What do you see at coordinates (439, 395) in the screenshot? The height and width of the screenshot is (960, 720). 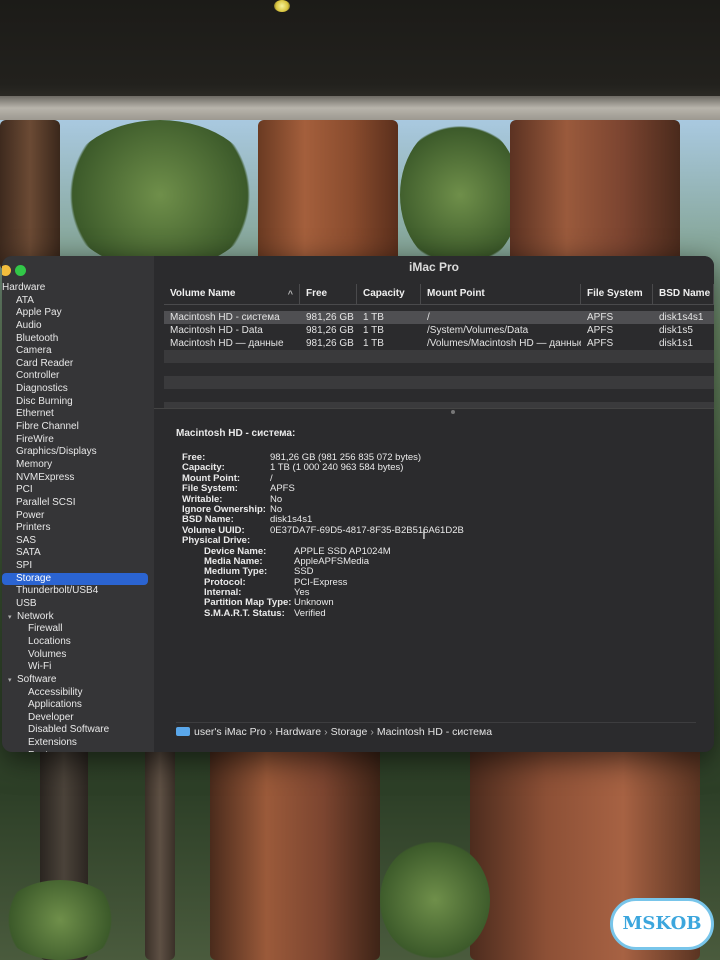 I see `empty-row` at bounding box center [439, 395].